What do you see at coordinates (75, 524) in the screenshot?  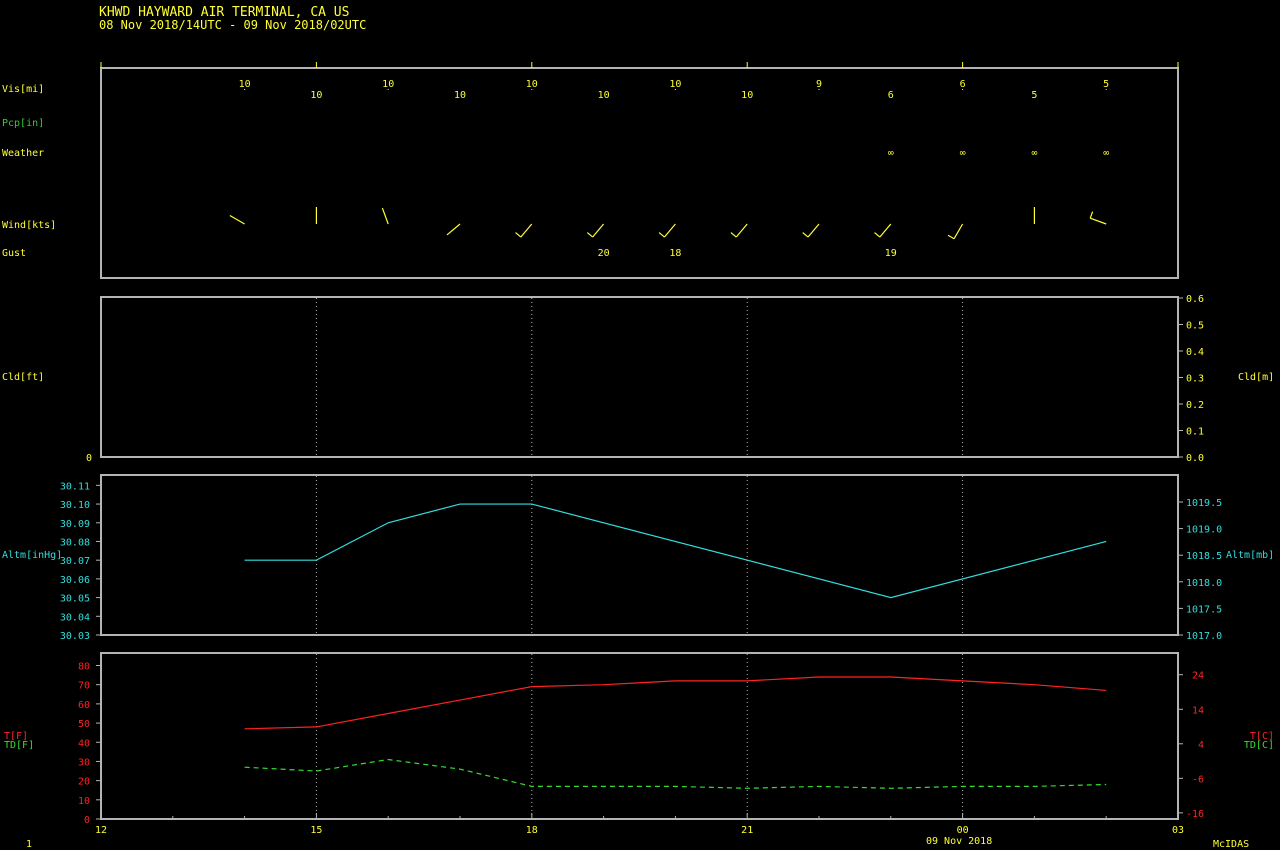 I see `altimeter-left-tick-label: 30.09` at bounding box center [75, 524].